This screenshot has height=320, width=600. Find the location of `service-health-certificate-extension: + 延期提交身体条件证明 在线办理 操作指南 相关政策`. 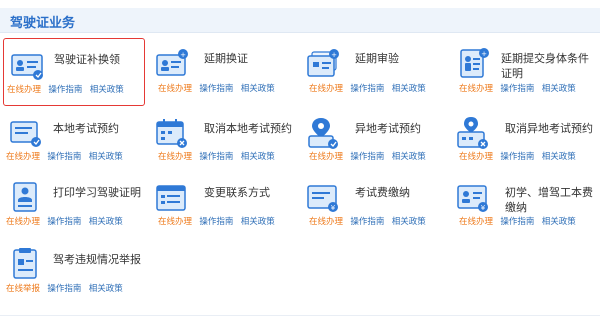

service-health-certificate-extension: + 延期提交身体条件证明 在线办理 操作指南 相关政策 is located at coordinates (523, 71).